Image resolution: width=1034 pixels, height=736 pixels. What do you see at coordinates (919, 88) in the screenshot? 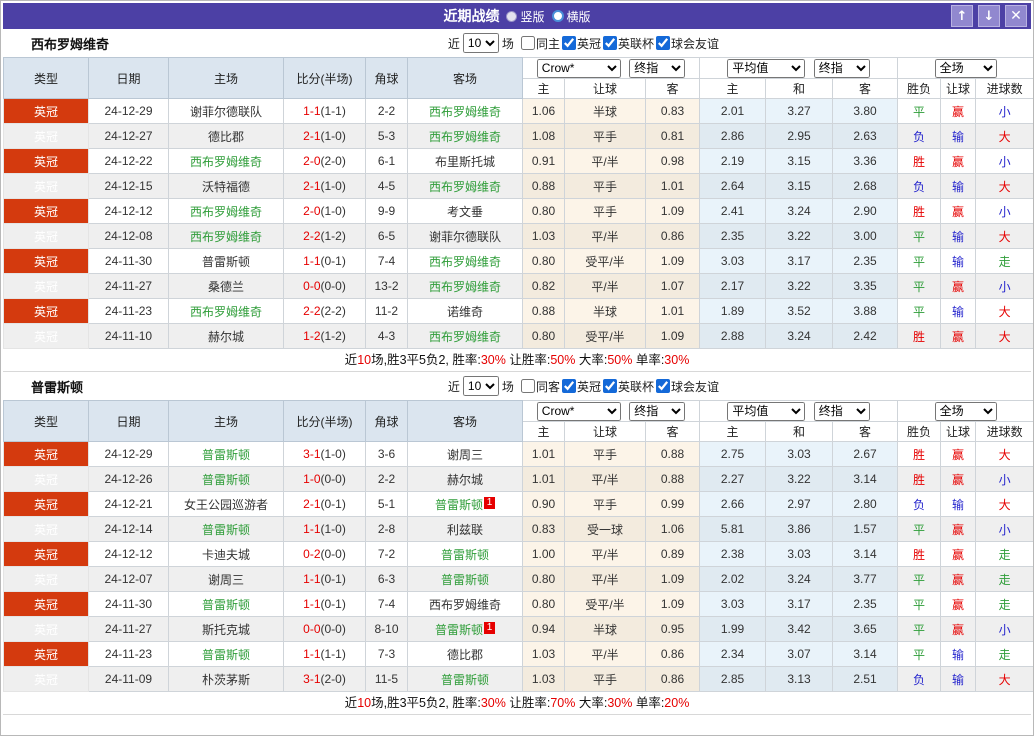
I see `sub-header-result: 胜负` at bounding box center [919, 88].